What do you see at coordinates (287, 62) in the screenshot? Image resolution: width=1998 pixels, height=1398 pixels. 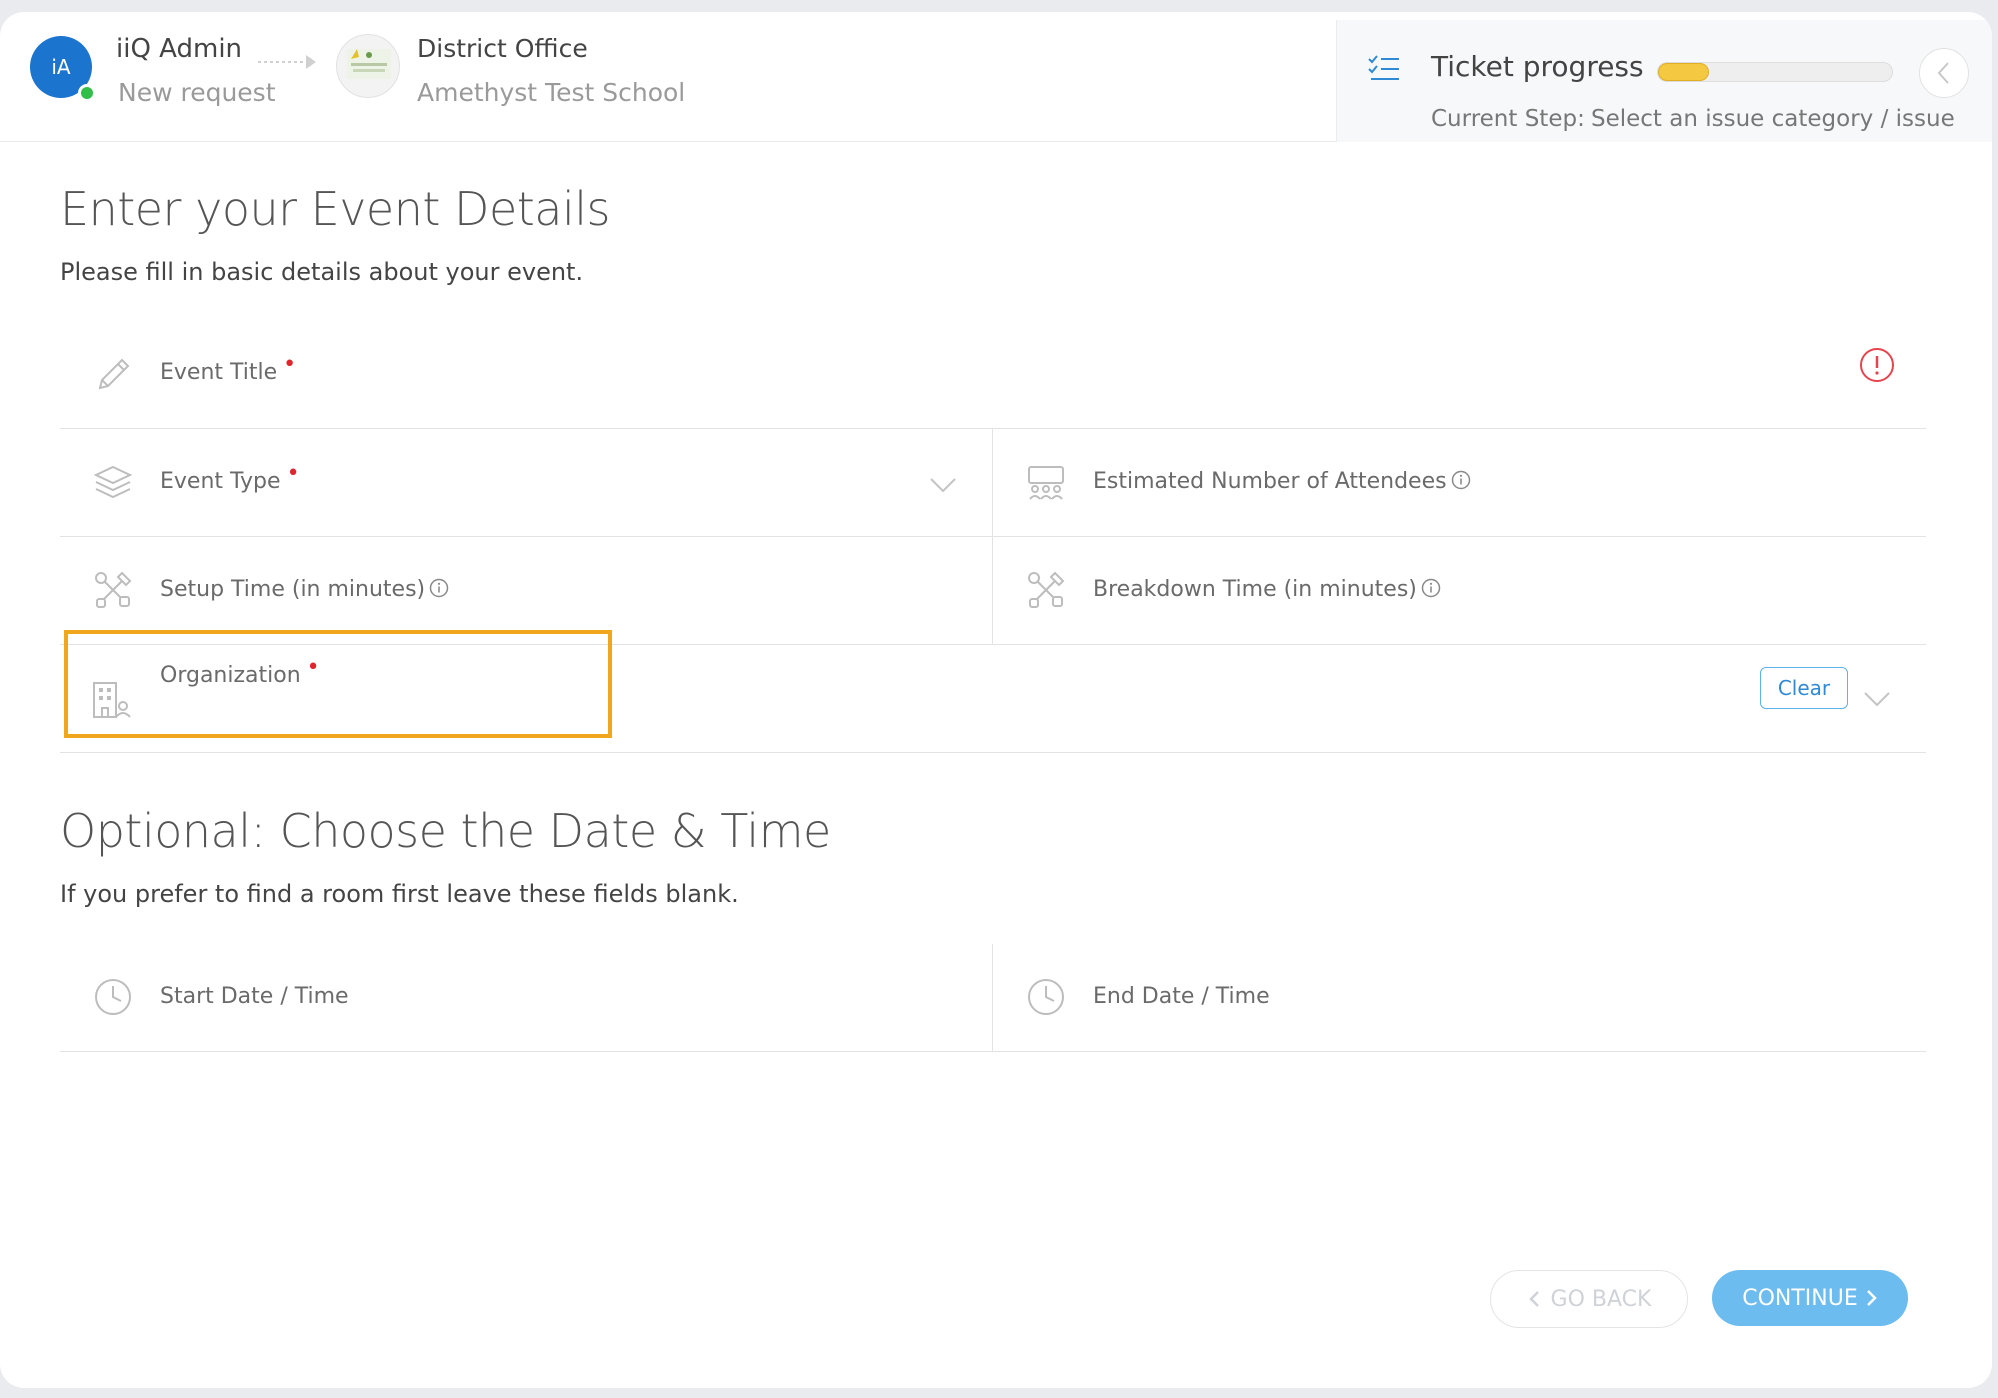 I see `flow-arrow-icon` at bounding box center [287, 62].